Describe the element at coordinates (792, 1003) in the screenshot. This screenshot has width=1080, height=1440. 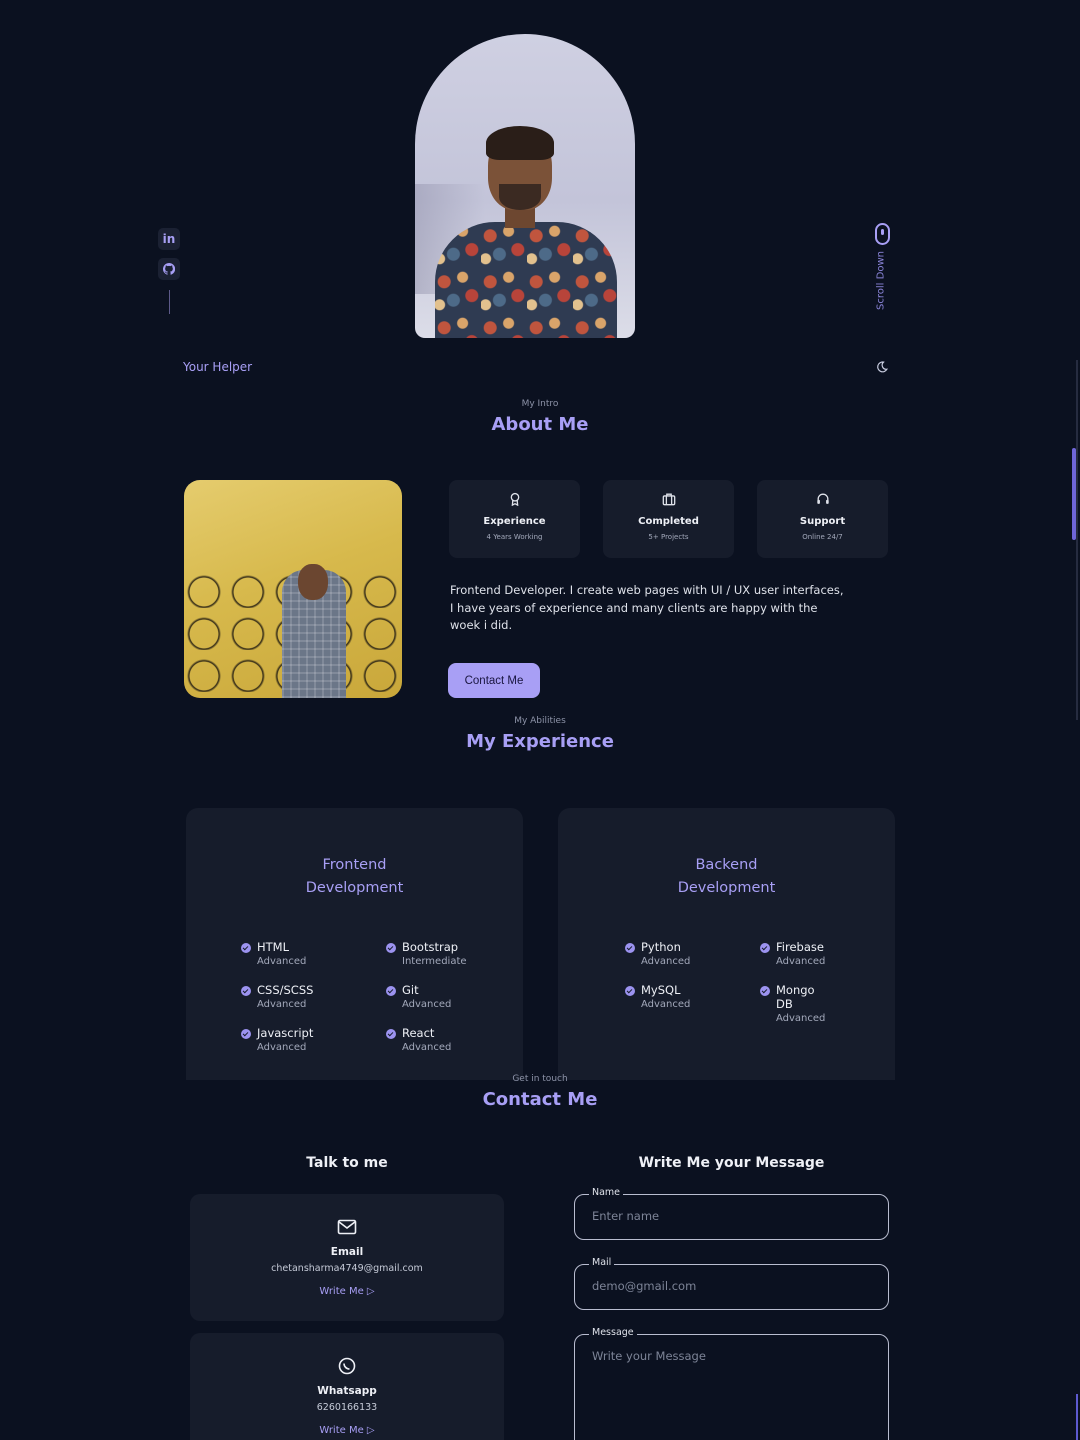
I see `skill-item: Mongo DB Advanced` at that location.